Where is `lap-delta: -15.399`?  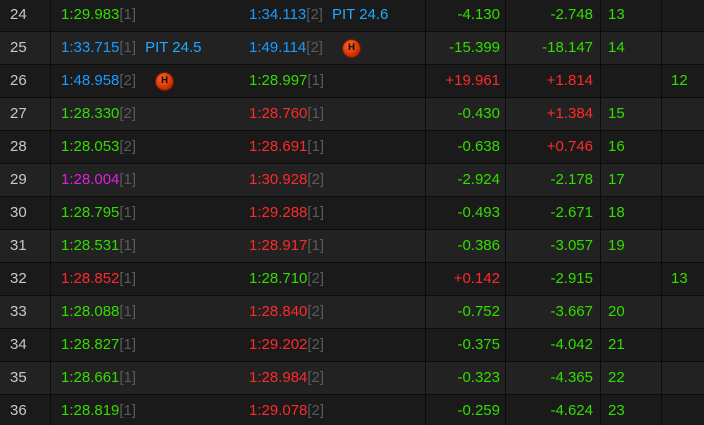 lap-delta: -15.399 is located at coordinates (474, 47).